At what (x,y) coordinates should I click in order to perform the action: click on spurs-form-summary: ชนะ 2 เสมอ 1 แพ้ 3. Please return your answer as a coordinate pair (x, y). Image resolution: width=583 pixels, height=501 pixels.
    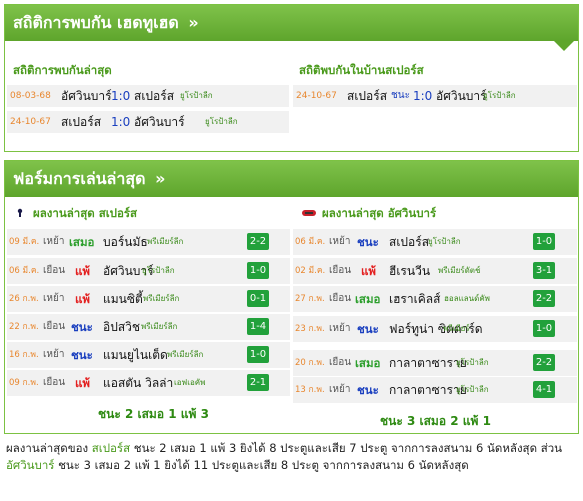
    Looking at the image, I should click on (153, 414).